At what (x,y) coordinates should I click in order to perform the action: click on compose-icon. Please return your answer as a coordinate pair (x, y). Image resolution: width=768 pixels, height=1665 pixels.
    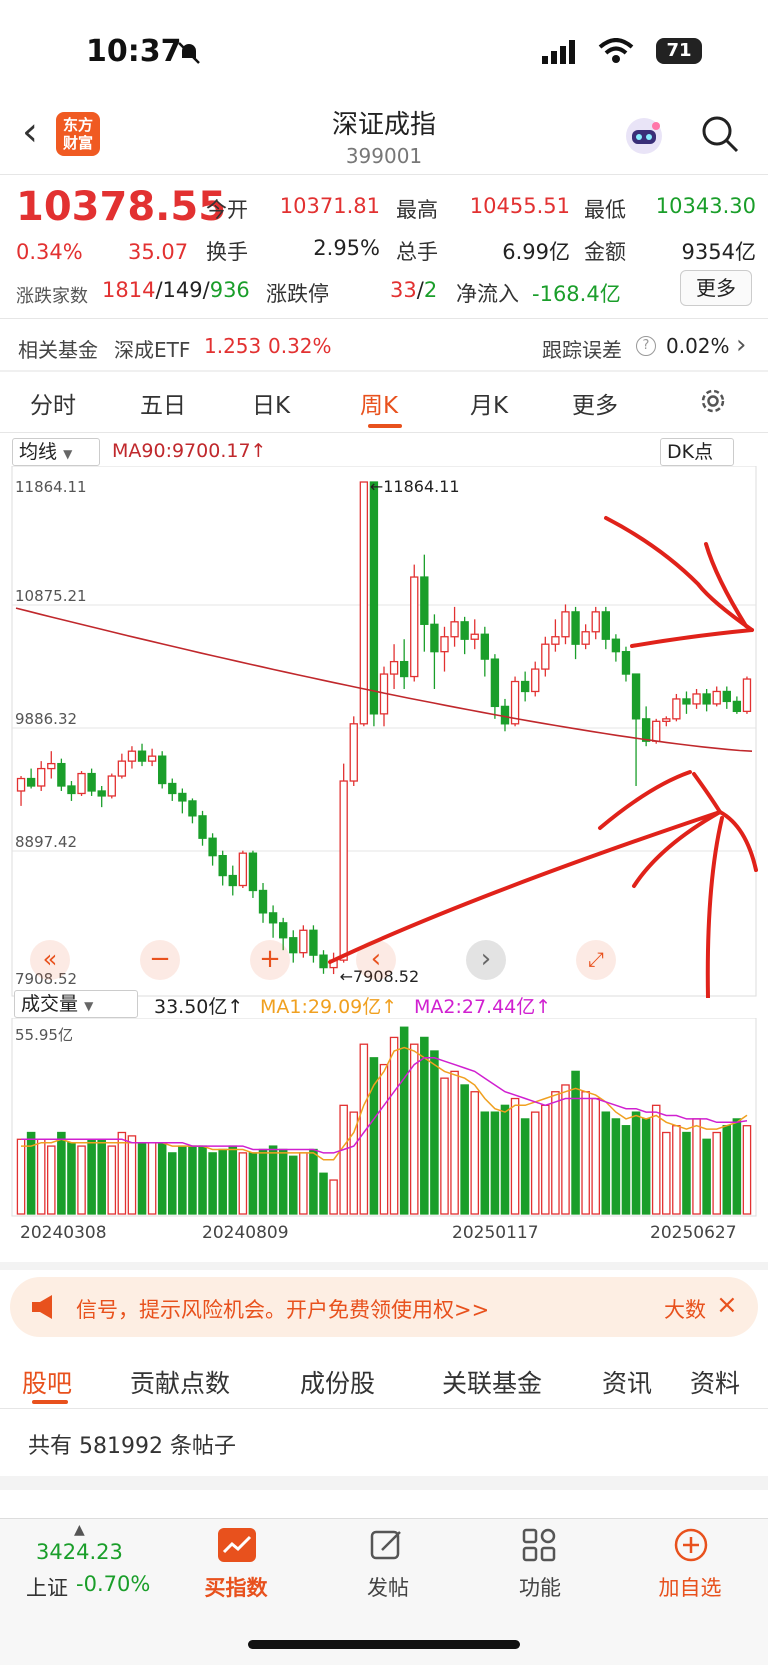
    Looking at the image, I should click on (387, 1547).